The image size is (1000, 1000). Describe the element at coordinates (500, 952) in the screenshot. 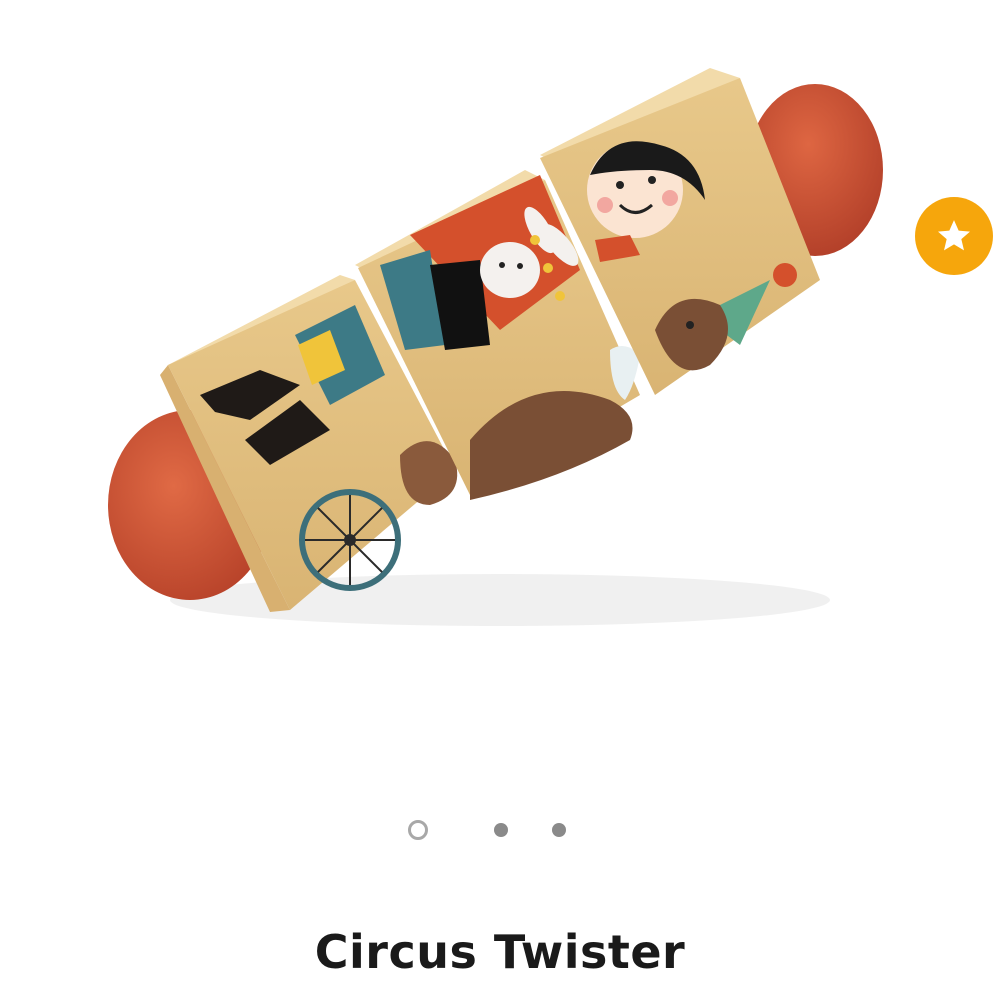

I see `product-title: Circus Twister` at that location.